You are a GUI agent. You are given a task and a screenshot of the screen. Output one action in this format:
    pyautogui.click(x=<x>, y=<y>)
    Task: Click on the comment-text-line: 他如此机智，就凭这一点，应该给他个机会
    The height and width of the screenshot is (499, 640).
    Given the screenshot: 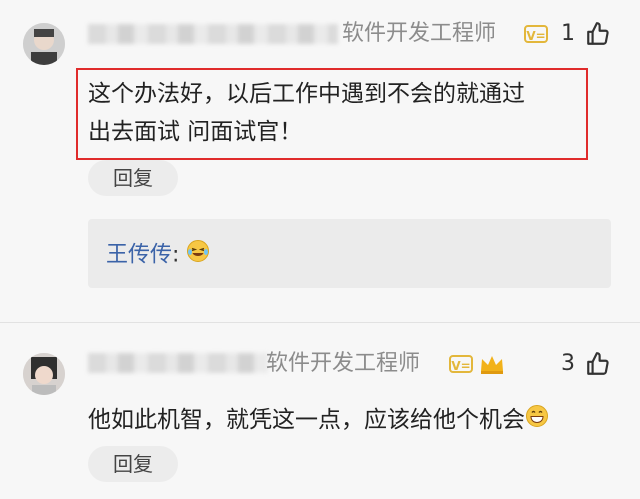 What is the action you would take?
    pyautogui.click(x=318, y=420)
    